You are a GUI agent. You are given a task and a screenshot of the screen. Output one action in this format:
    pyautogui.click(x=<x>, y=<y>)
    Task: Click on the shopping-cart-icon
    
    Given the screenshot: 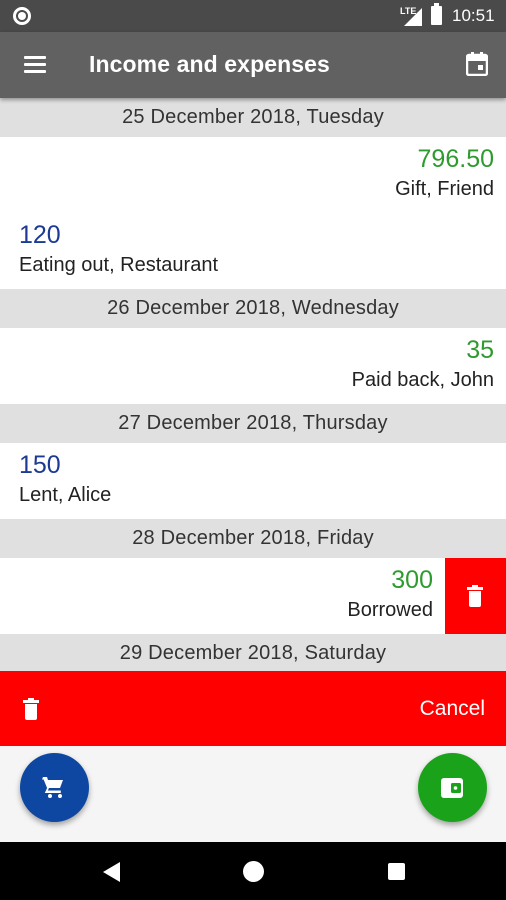 What is the action you would take?
    pyautogui.click(x=52, y=787)
    